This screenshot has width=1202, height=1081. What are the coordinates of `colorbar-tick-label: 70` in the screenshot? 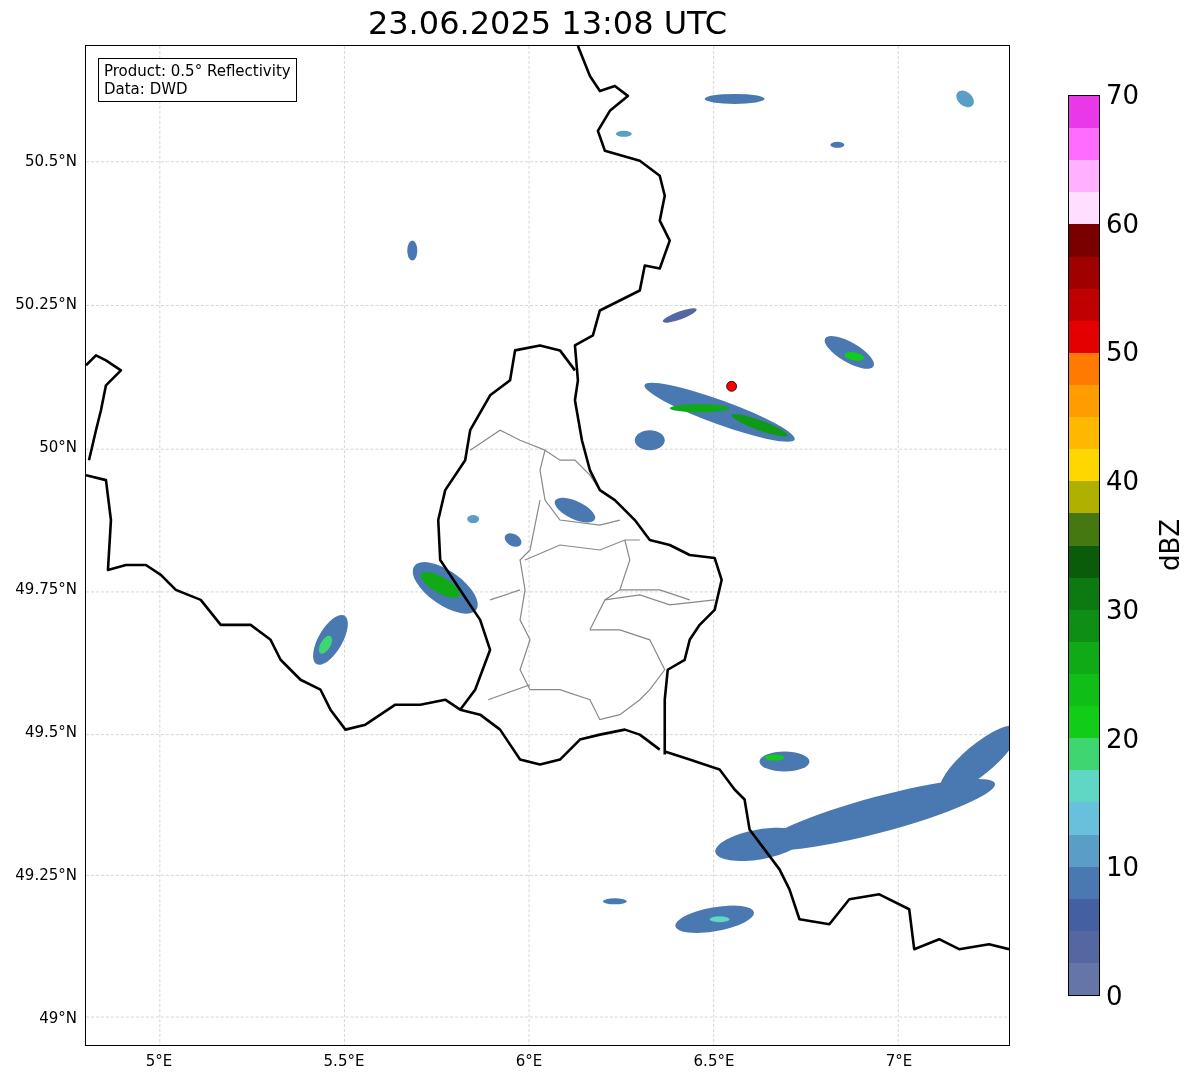 It's located at (1123, 95).